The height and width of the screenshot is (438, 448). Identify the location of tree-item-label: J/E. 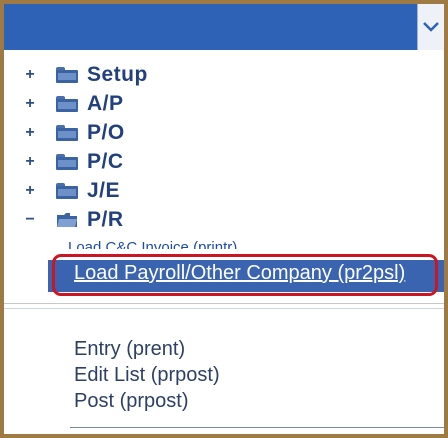
(104, 190).